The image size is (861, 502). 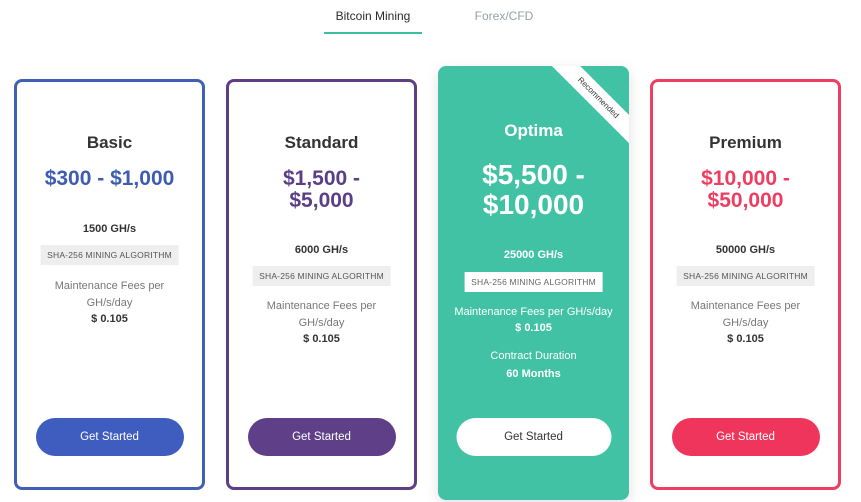 What do you see at coordinates (745, 142) in the screenshot?
I see `plan-name: Premium` at bounding box center [745, 142].